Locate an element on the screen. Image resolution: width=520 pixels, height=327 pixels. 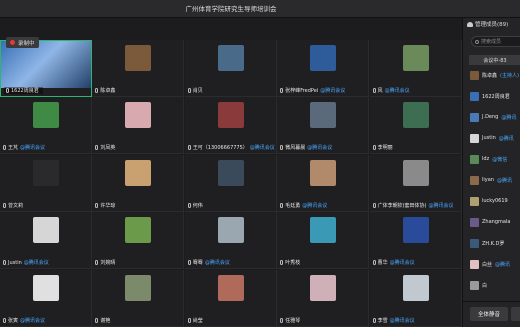
participant-tile: 任雅琴 is located at coordinates (323, 298).